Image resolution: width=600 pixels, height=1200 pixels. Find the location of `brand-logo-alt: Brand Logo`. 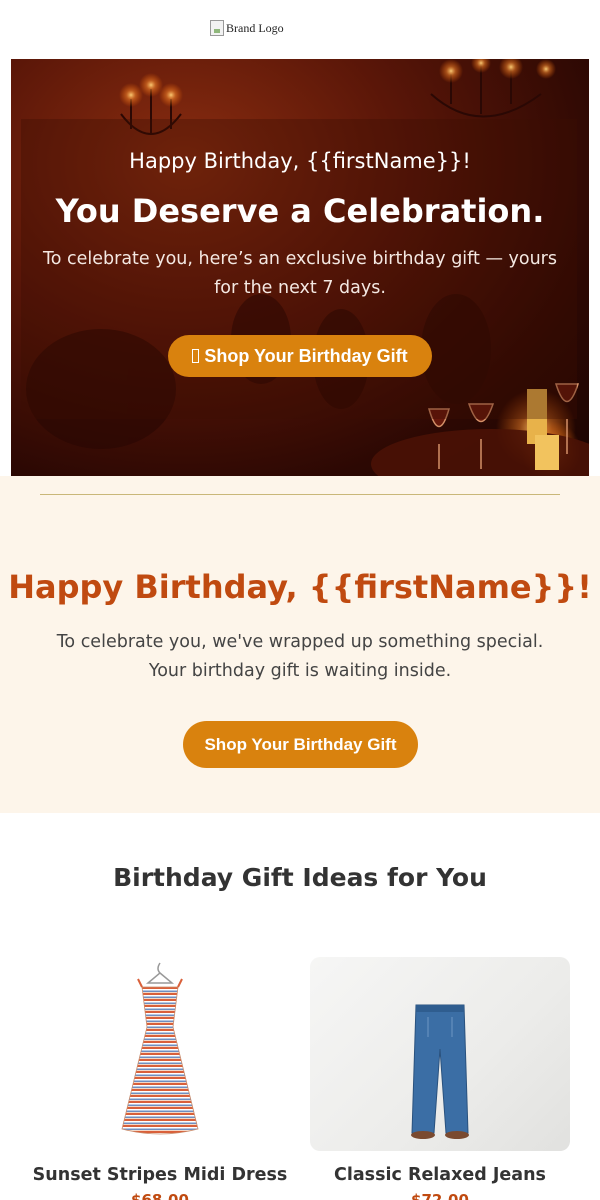

brand-logo-alt: Brand Logo is located at coordinates (255, 27).